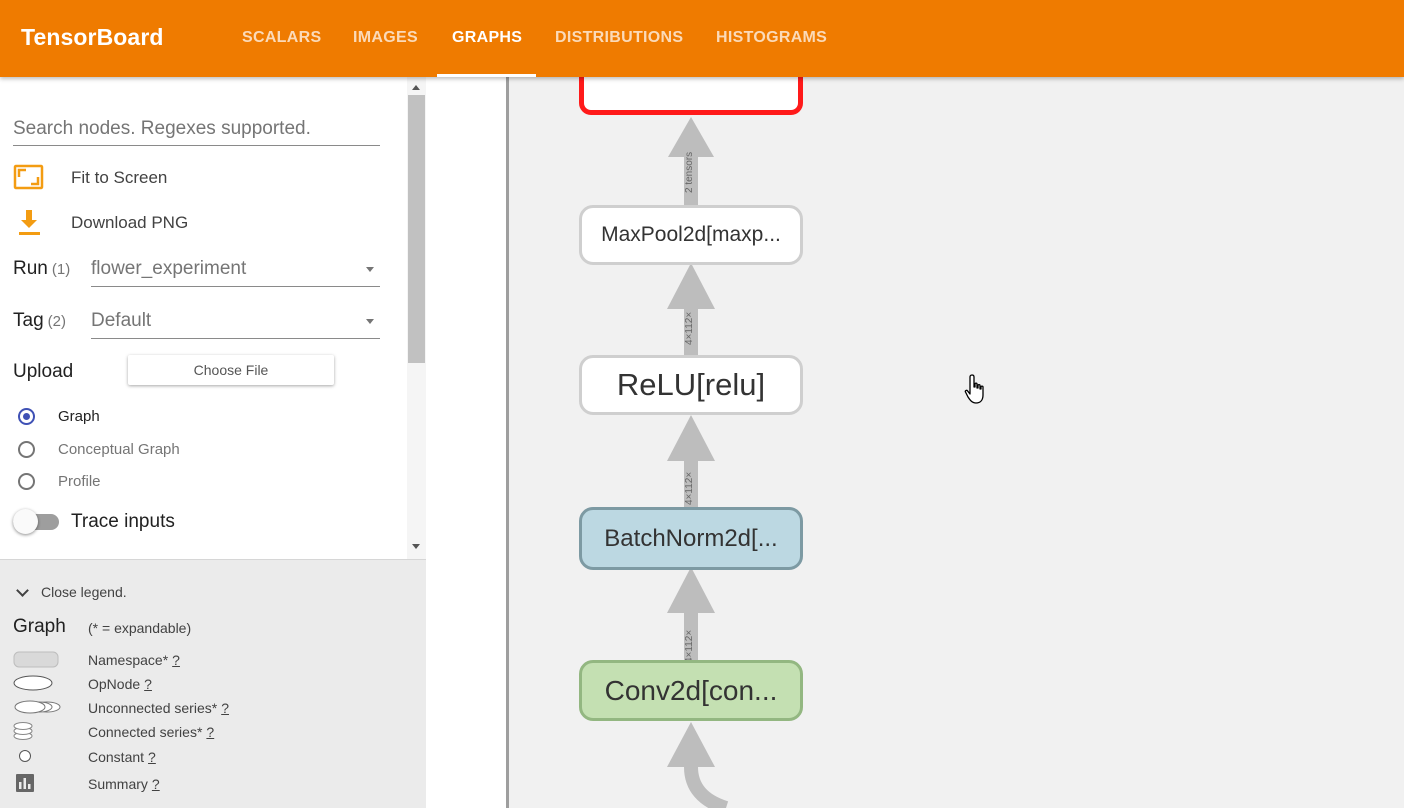  I want to click on unconnected-series-icon, so click(43, 708).